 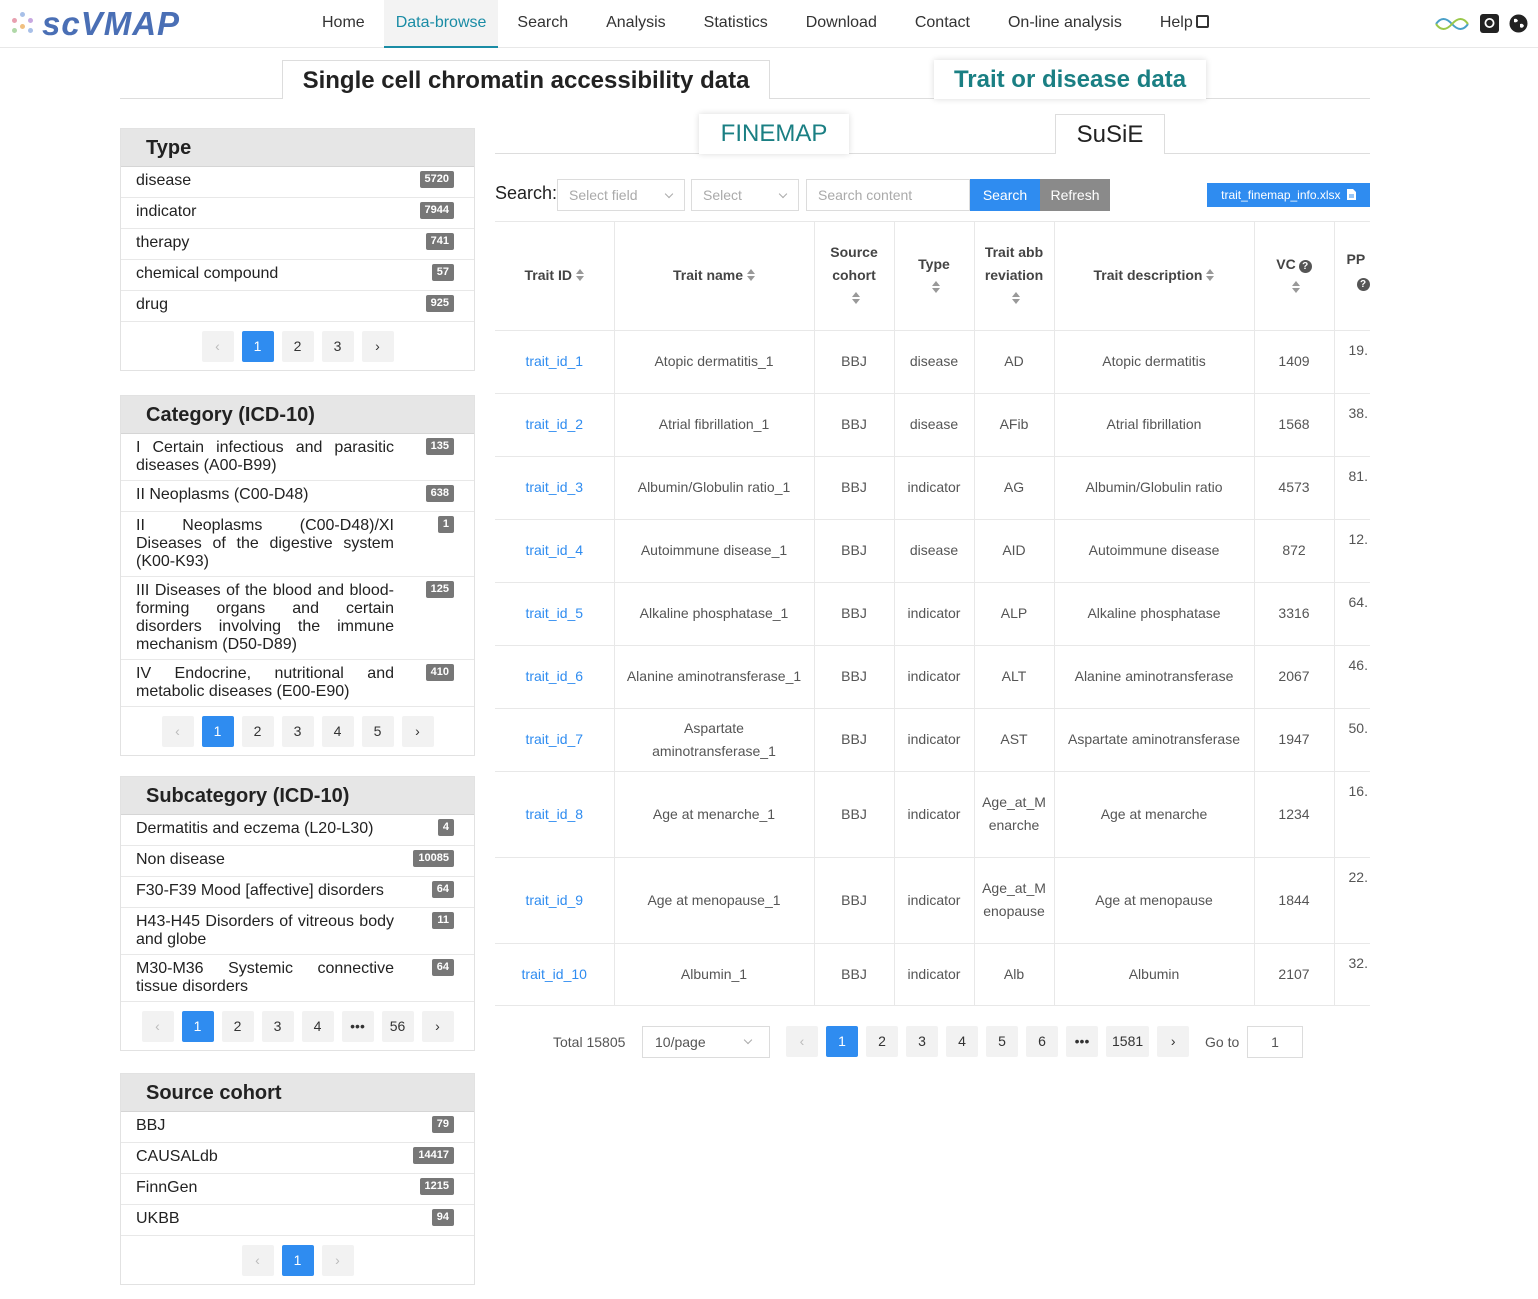 What do you see at coordinates (297, 892) in the screenshot?
I see `facet-item: F30-F39 Mood [affective] disorders 64` at bounding box center [297, 892].